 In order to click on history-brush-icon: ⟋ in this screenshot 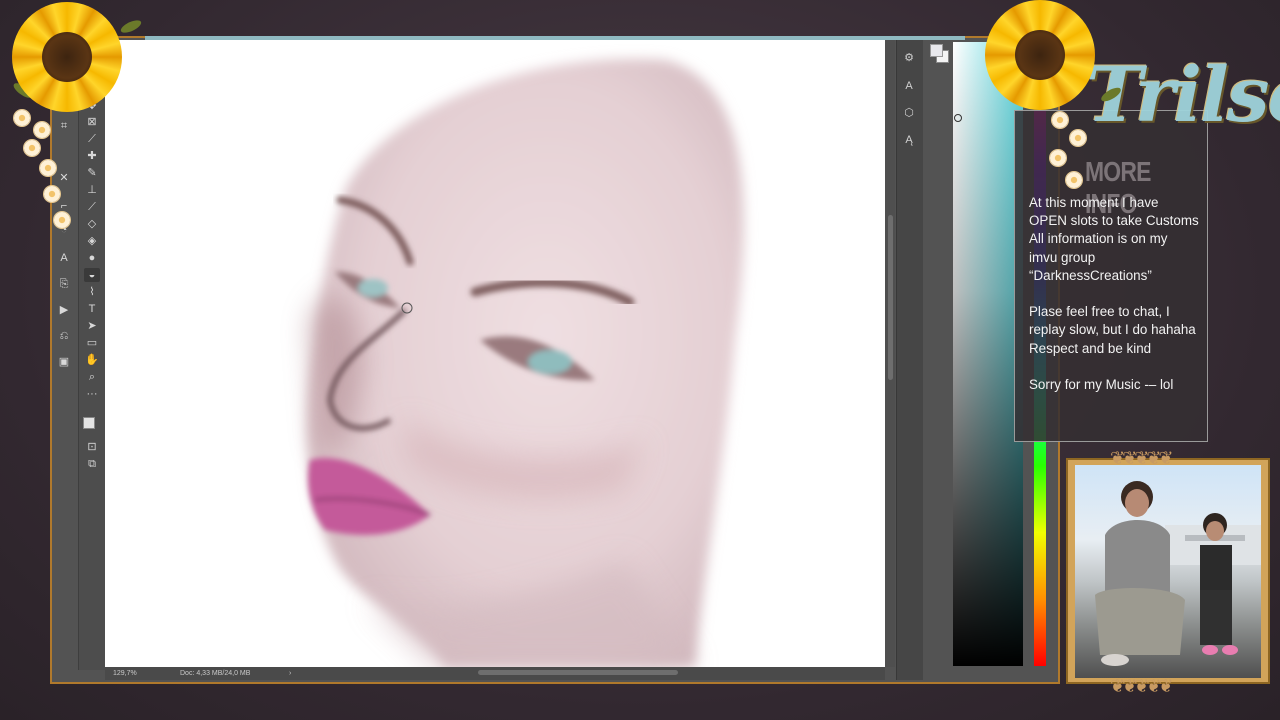, I will do `click(92, 207)`.